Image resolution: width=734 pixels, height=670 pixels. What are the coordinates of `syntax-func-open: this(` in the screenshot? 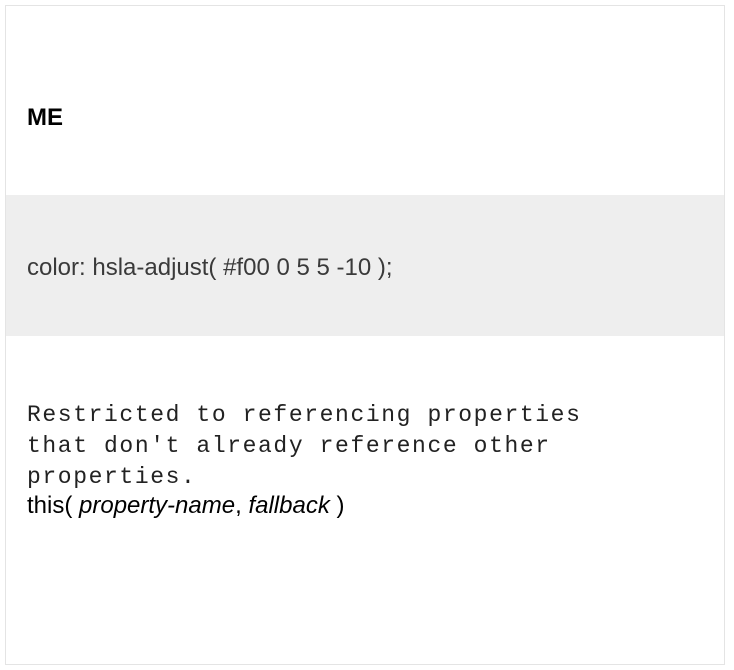 It's located at (53, 505).